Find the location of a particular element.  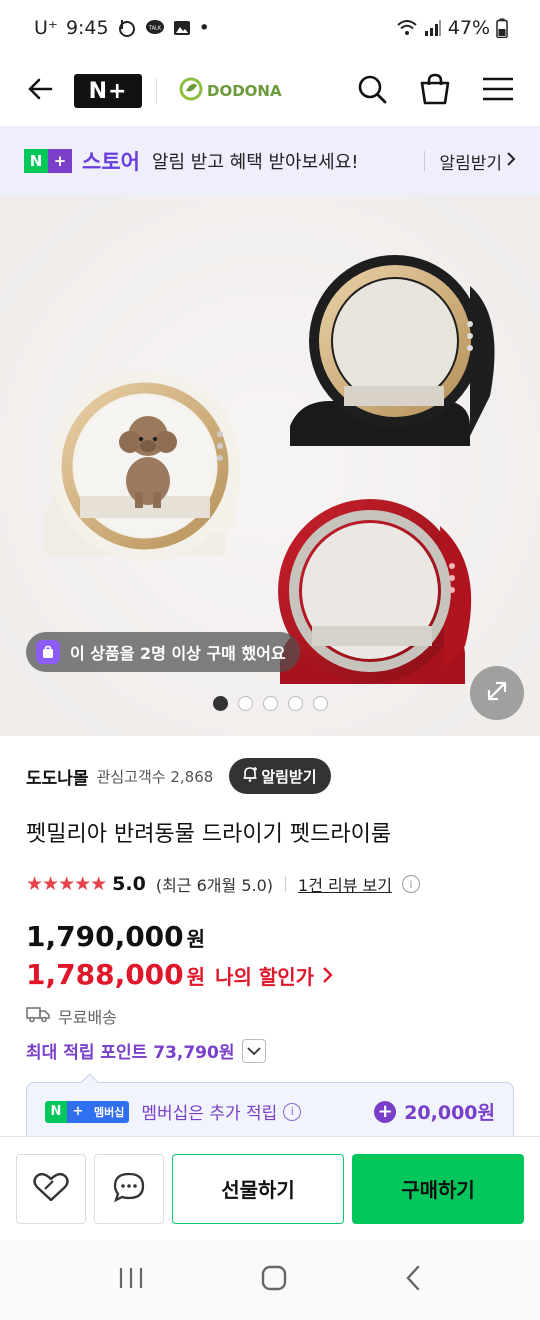

seller-alert-button: 알림받기 is located at coordinates (280, 776).